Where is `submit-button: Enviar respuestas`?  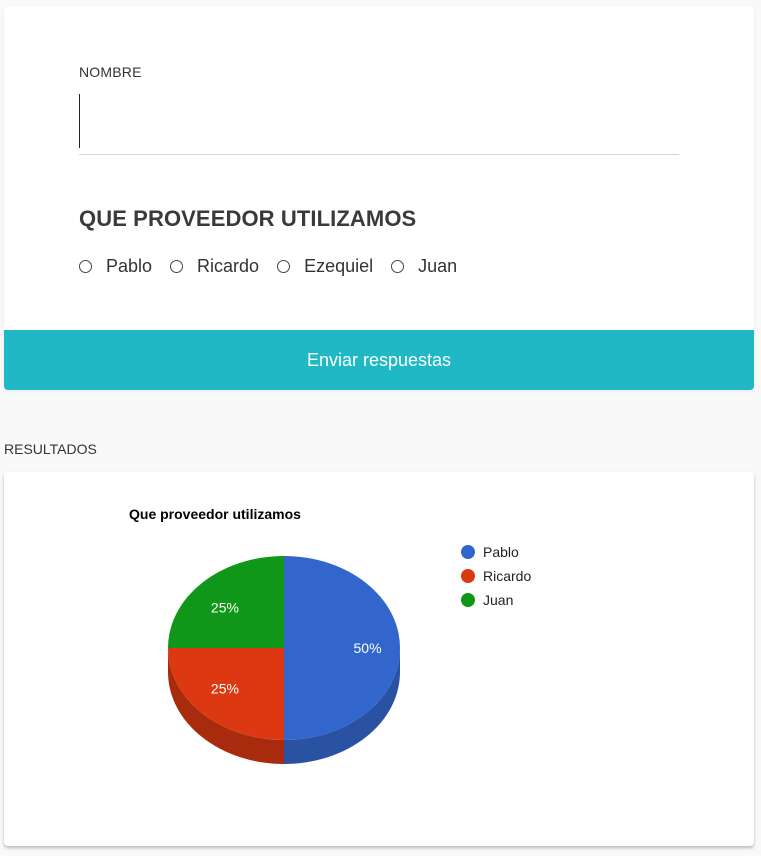
submit-button: Enviar respuestas is located at coordinates (379, 360).